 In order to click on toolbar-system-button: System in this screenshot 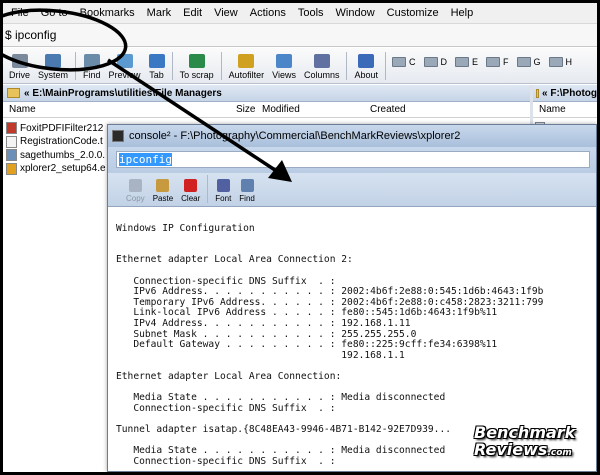, I will do `click(53, 66)`.